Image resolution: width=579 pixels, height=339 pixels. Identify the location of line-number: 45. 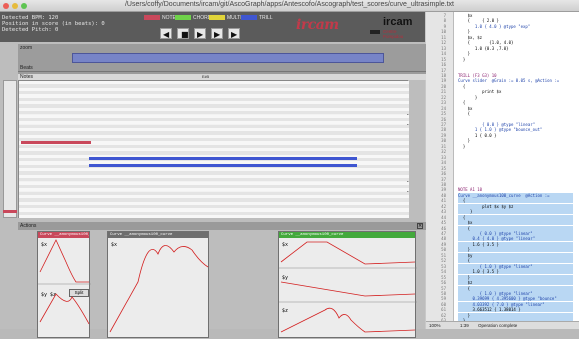
(443, 223).